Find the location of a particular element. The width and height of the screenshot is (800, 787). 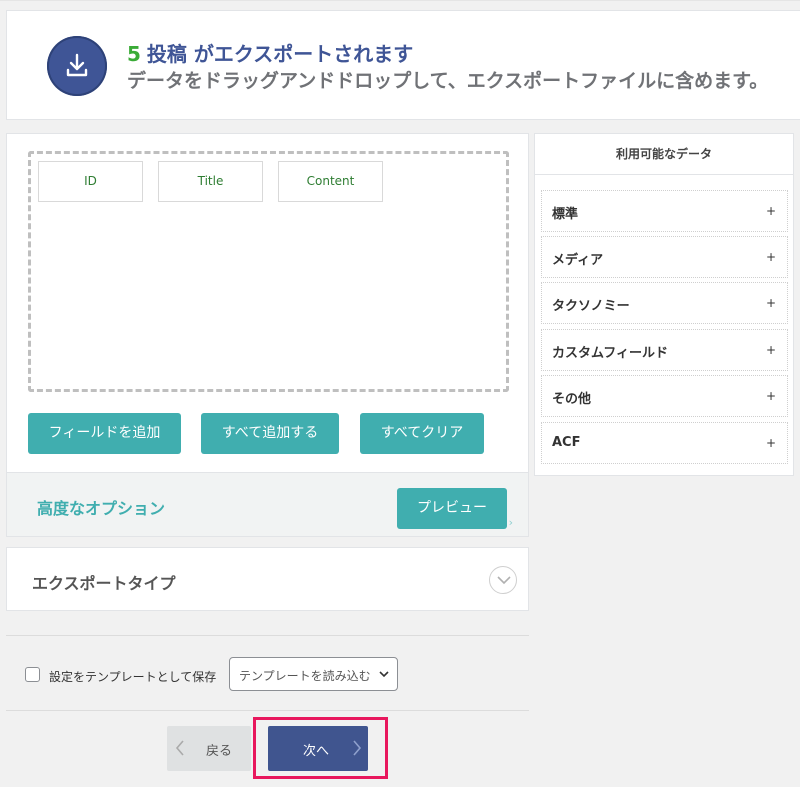

chevron-left-icon is located at coordinates (179, 748).